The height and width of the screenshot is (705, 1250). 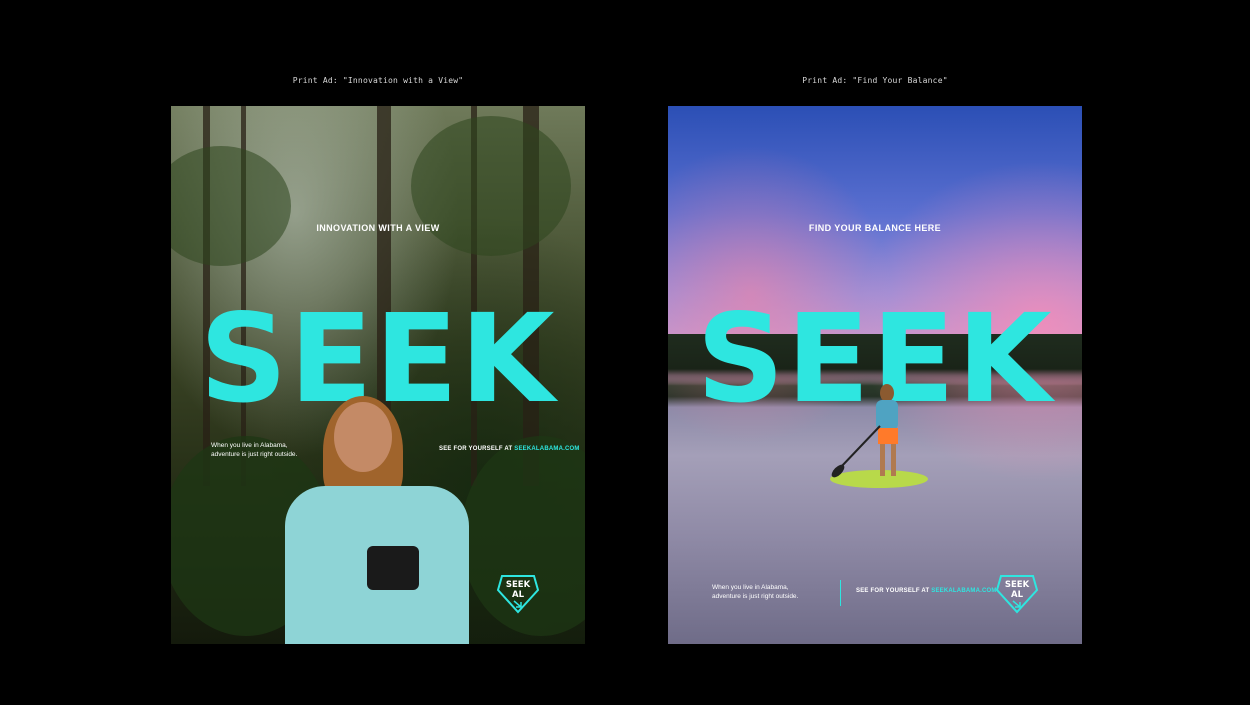 I want to click on divider-line, so click(x=840, y=593).